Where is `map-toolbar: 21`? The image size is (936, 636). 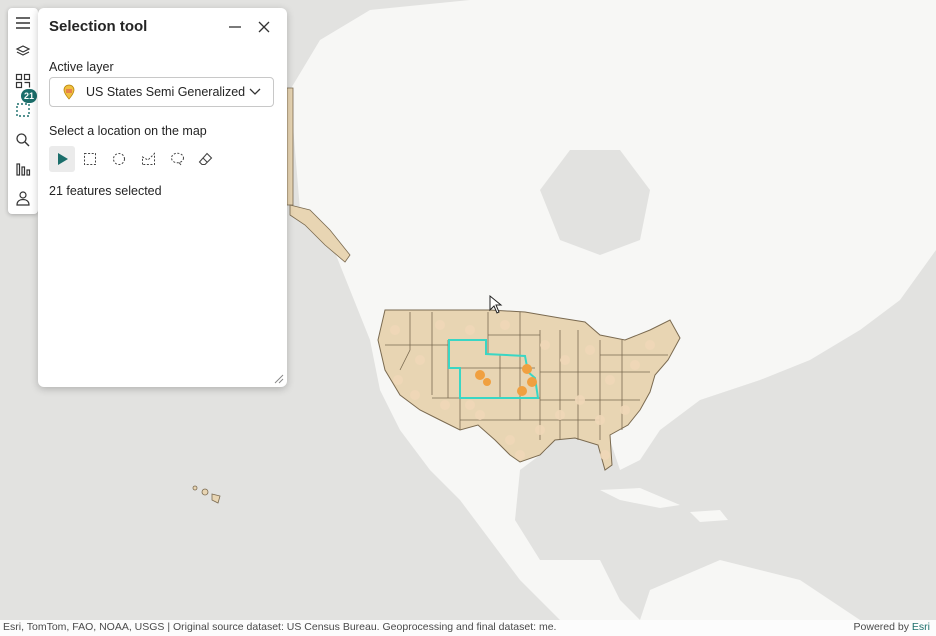
map-toolbar: 21 is located at coordinates (23, 111).